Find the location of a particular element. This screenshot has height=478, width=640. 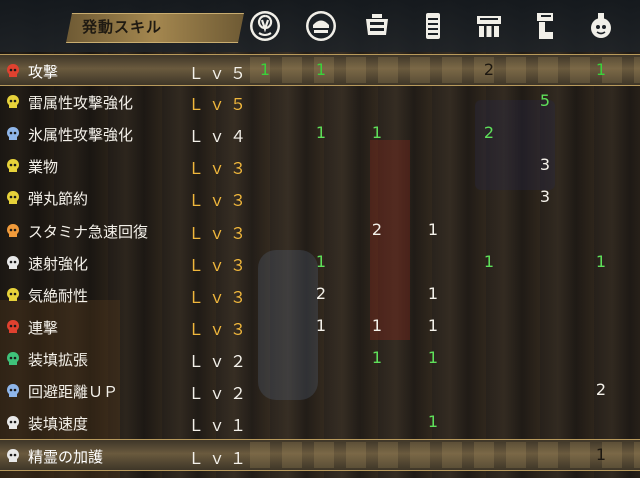

skill-name: 雷属性攻撃強化 is located at coordinates (81, 103).